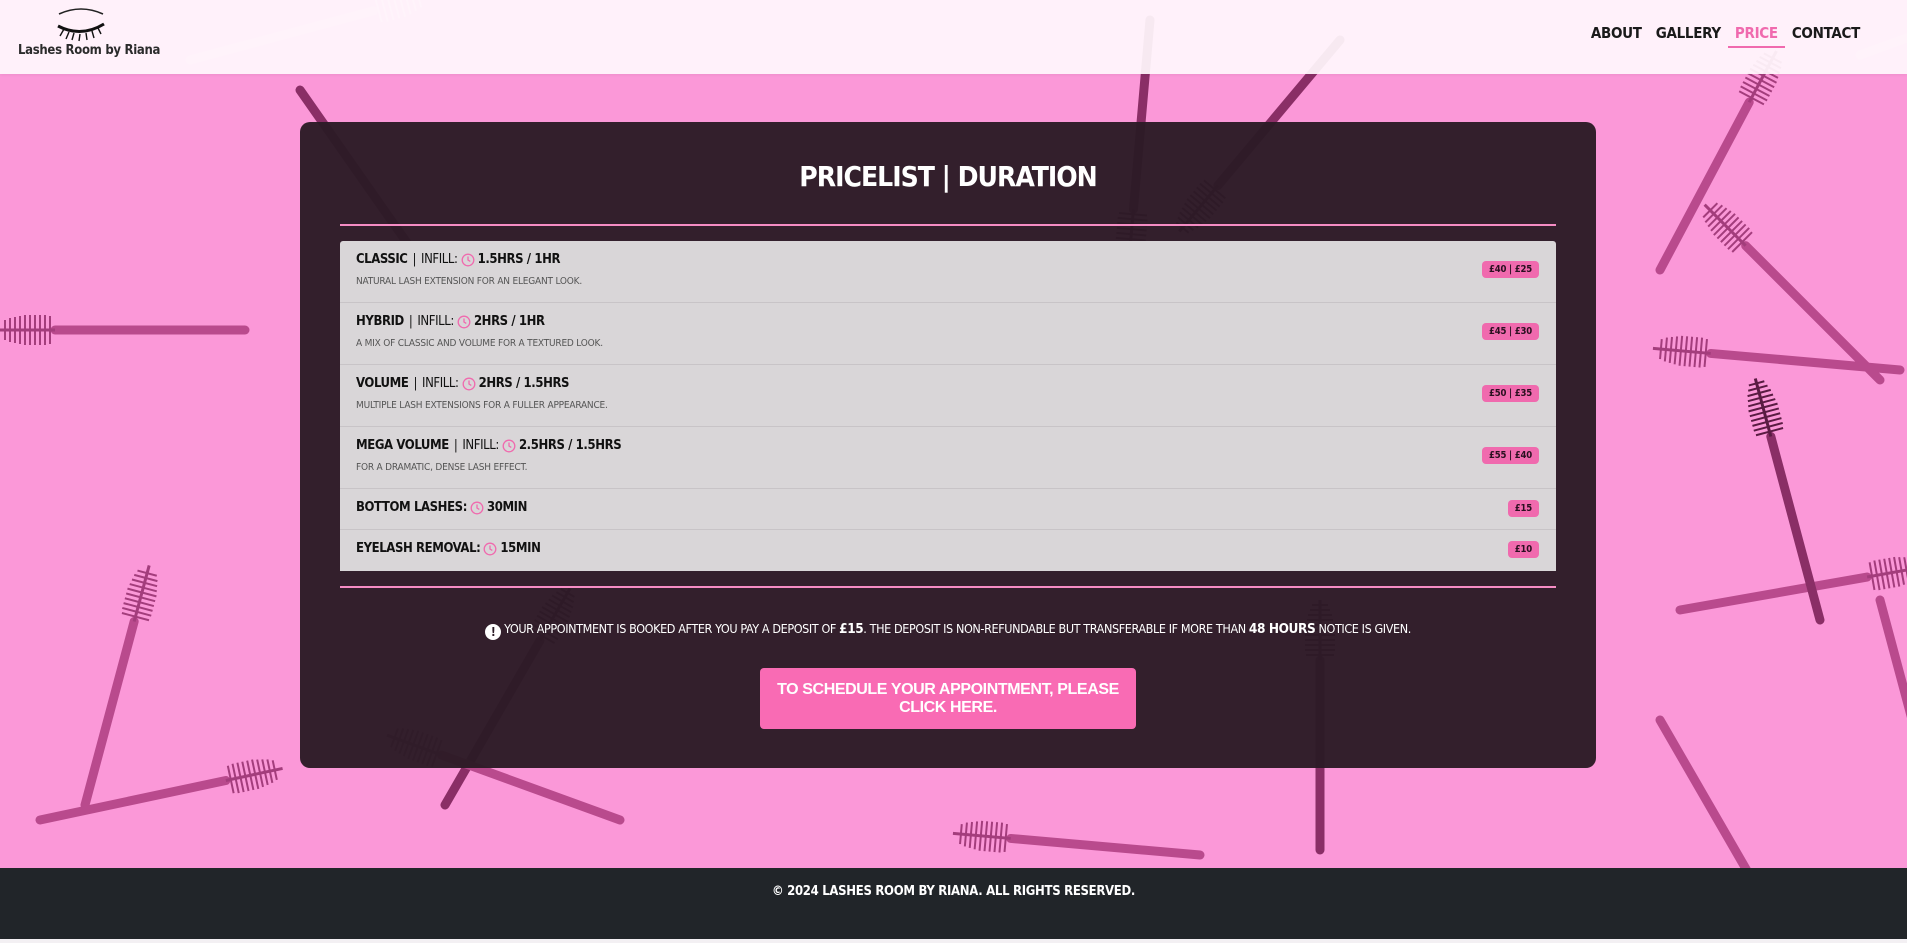 The image size is (1907, 943). What do you see at coordinates (1510, 455) in the screenshot?
I see `price-badge: £55 | £40` at bounding box center [1510, 455].